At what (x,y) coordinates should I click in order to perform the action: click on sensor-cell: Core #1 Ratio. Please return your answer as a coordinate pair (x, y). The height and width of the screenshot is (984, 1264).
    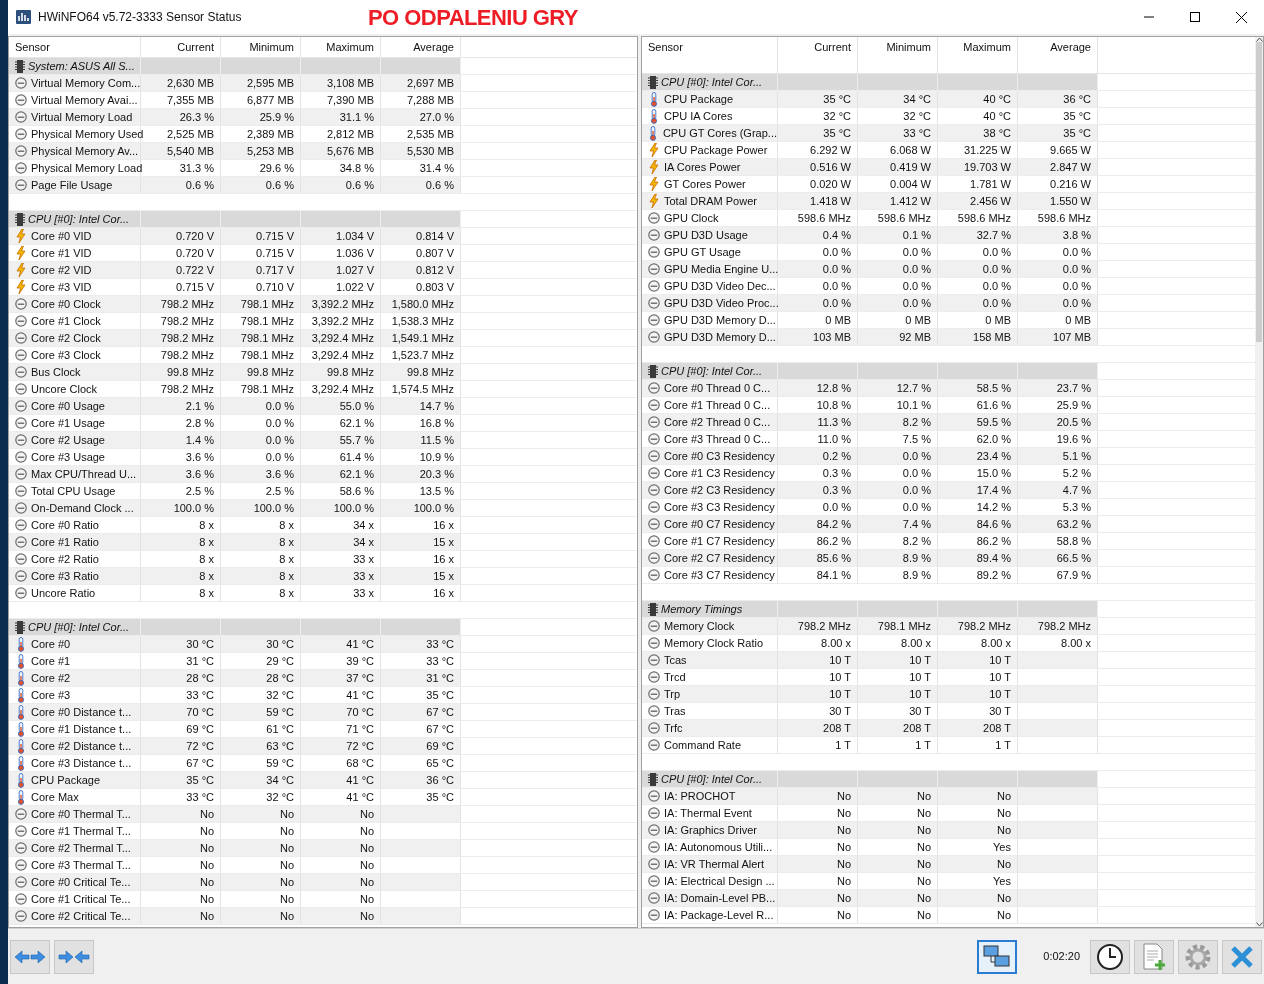
    Looking at the image, I should click on (75, 542).